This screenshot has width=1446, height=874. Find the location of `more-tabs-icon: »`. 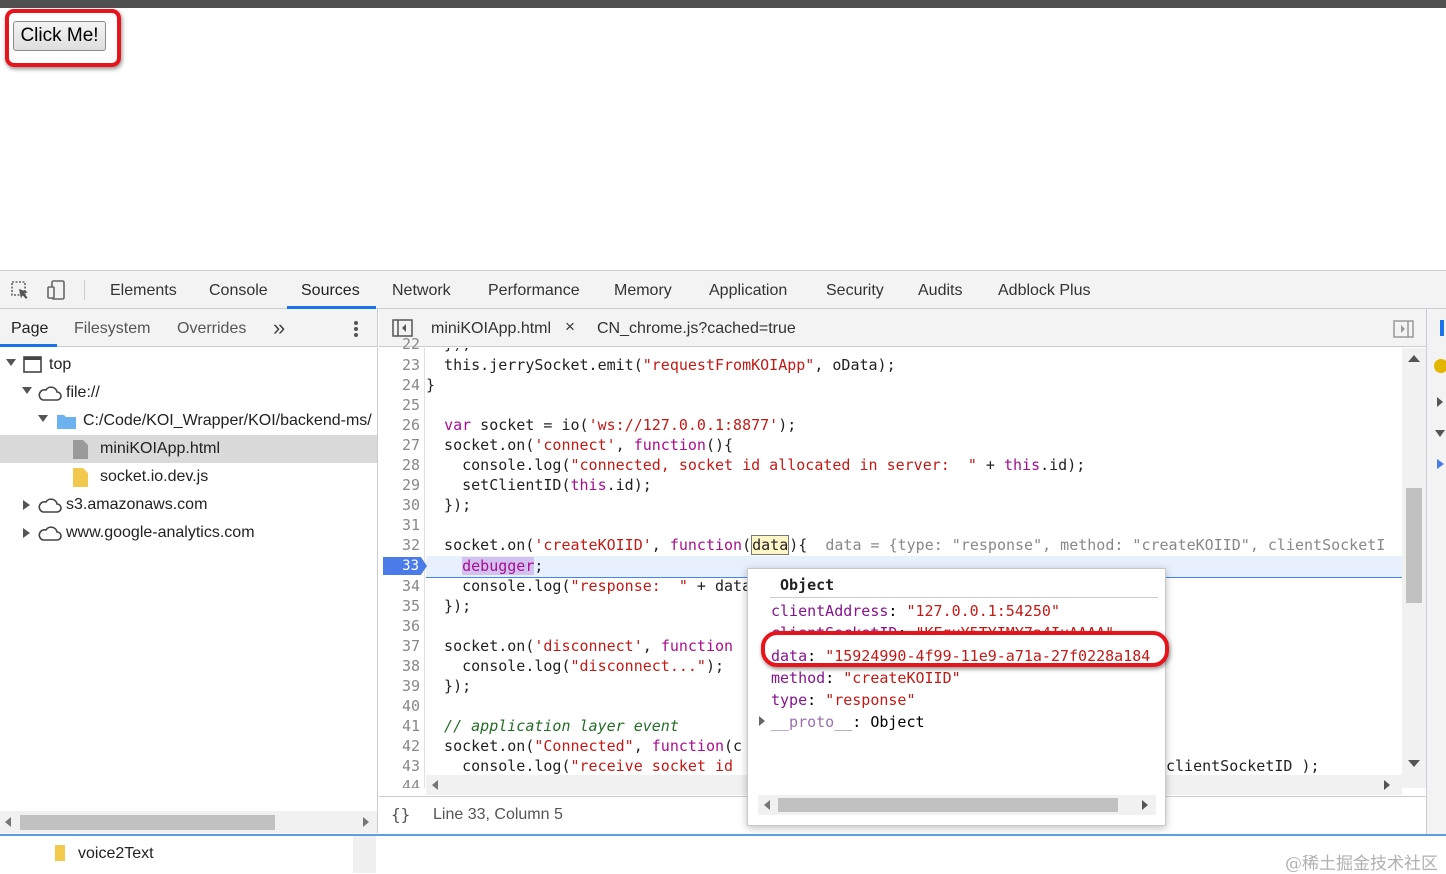

more-tabs-icon: » is located at coordinates (279, 328).